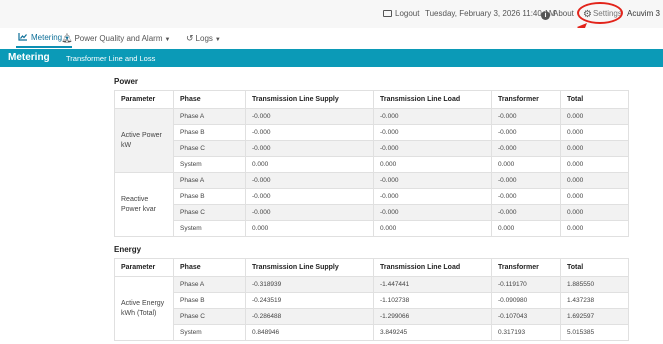 This screenshot has width=663, height=344. Describe the element at coordinates (144, 308) in the screenshot. I see `parameter-label: Active Energy kWh (Total)` at that location.